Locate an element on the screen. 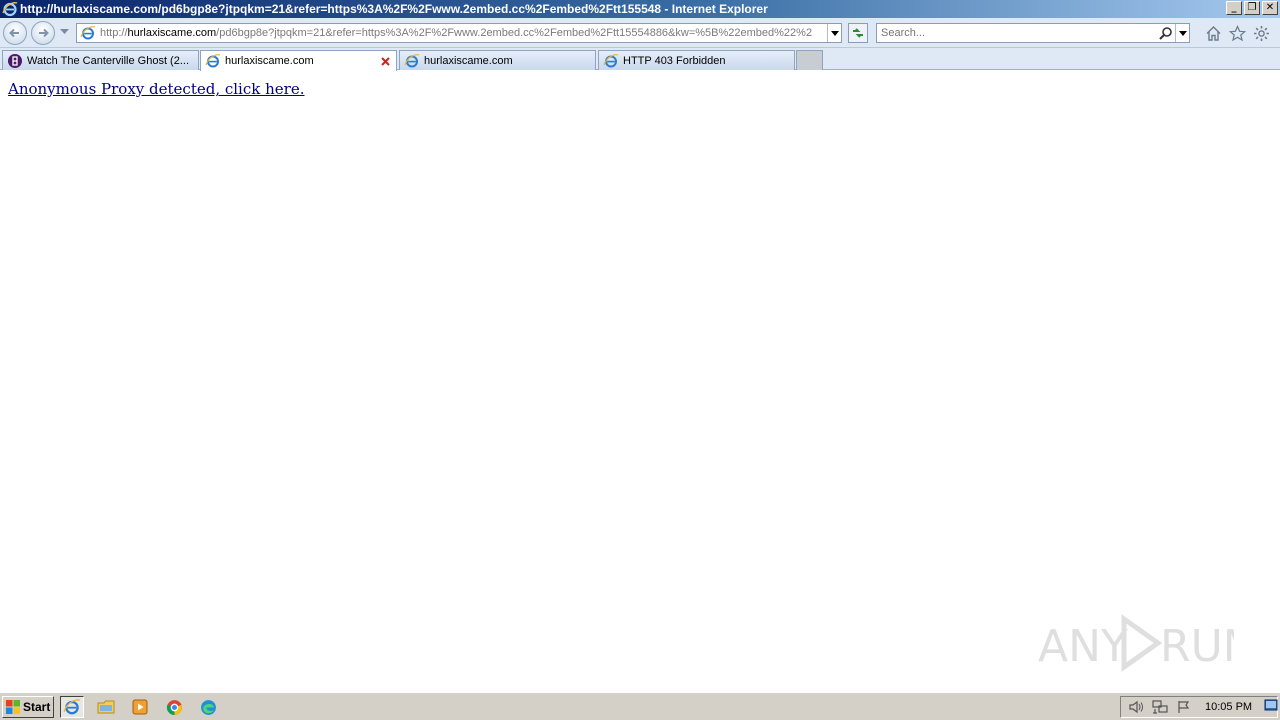 This screenshot has height=720, width=1280. search-box is located at coordinates (1033, 33).